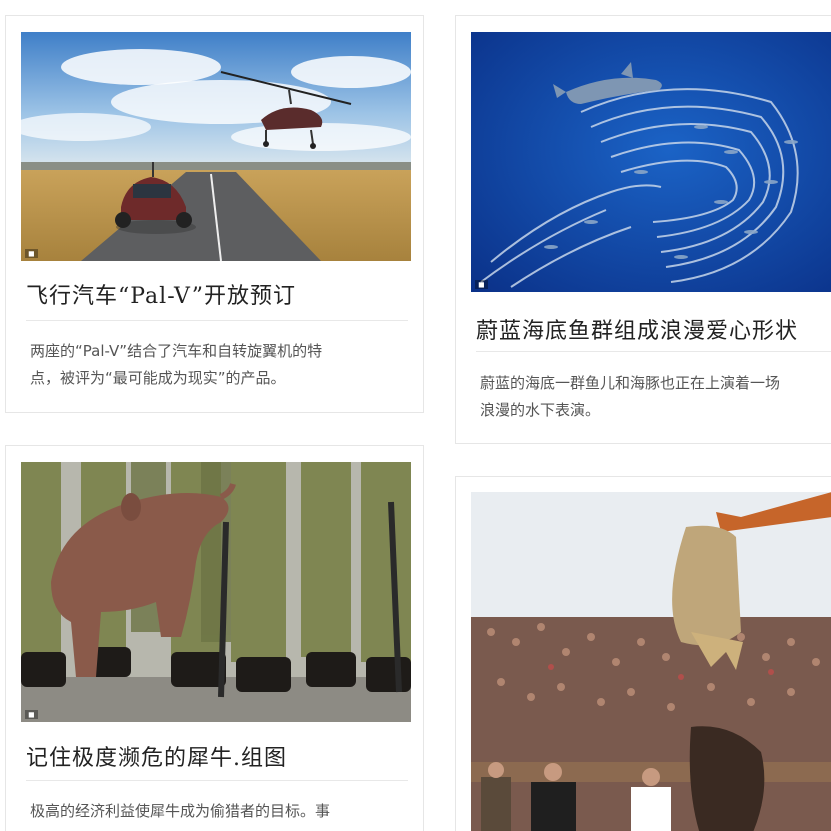  I want to click on news-title: 记住极度濒危的犀牛.组图, so click(156, 756).